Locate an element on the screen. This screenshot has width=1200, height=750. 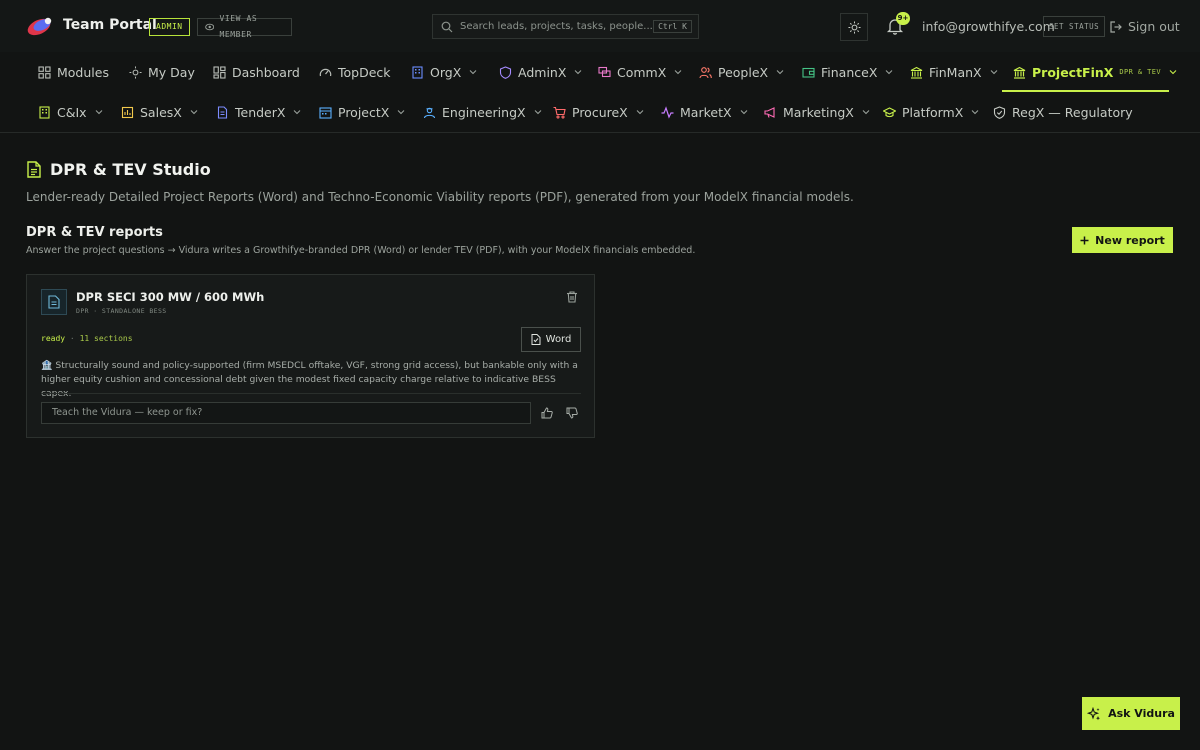
bank-icon is located at coordinates (916, 72).